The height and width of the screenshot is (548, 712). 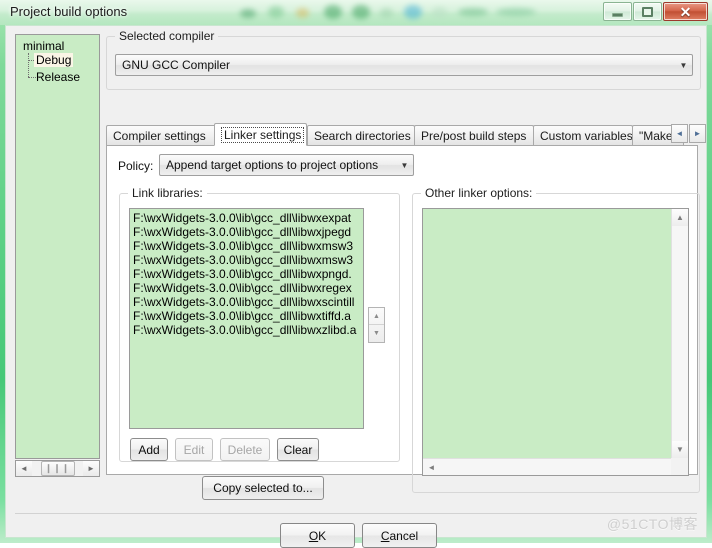 I want to click on tabstrip-scroll-right: ►, so click(x=697, y=133).